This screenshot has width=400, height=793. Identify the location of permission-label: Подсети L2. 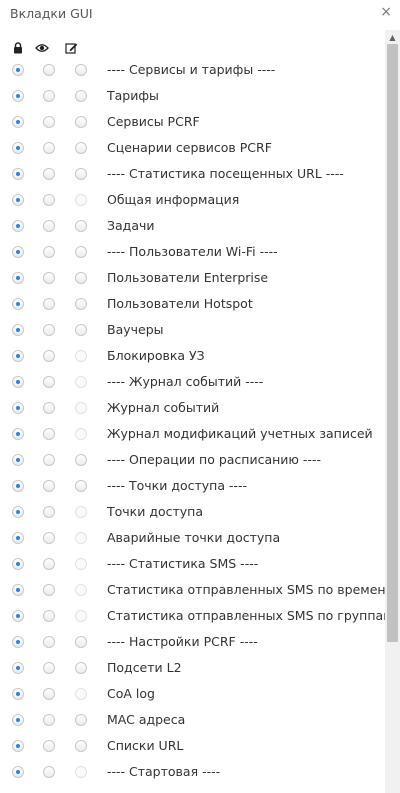
(144, 667).